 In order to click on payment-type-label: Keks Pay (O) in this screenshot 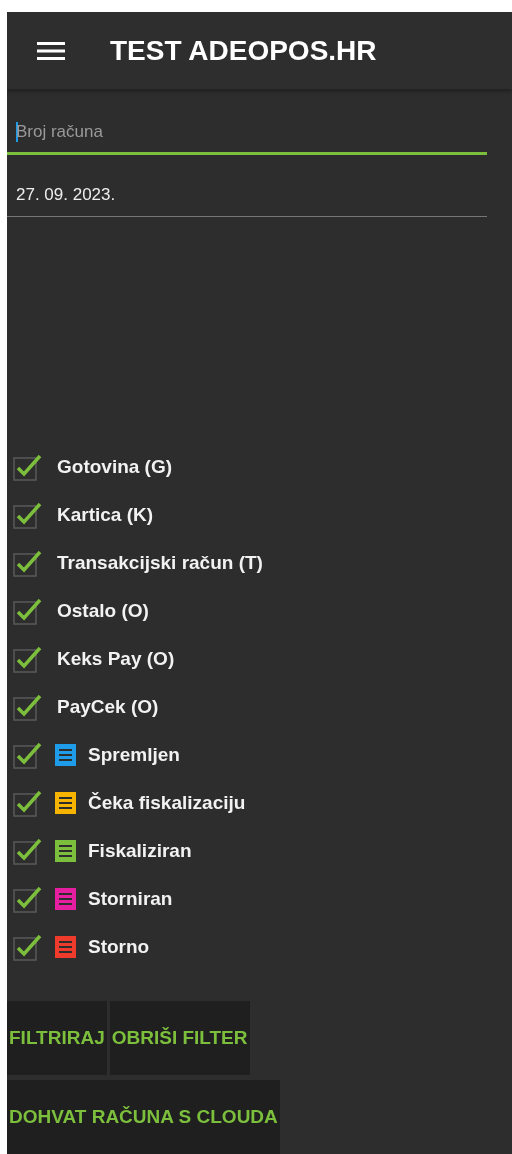, I will do `click(116, 659)`.